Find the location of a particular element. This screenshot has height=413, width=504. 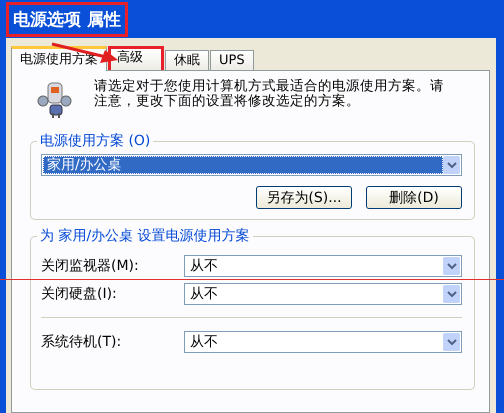

tab: 休眠 is located at coordinates (187, 60).